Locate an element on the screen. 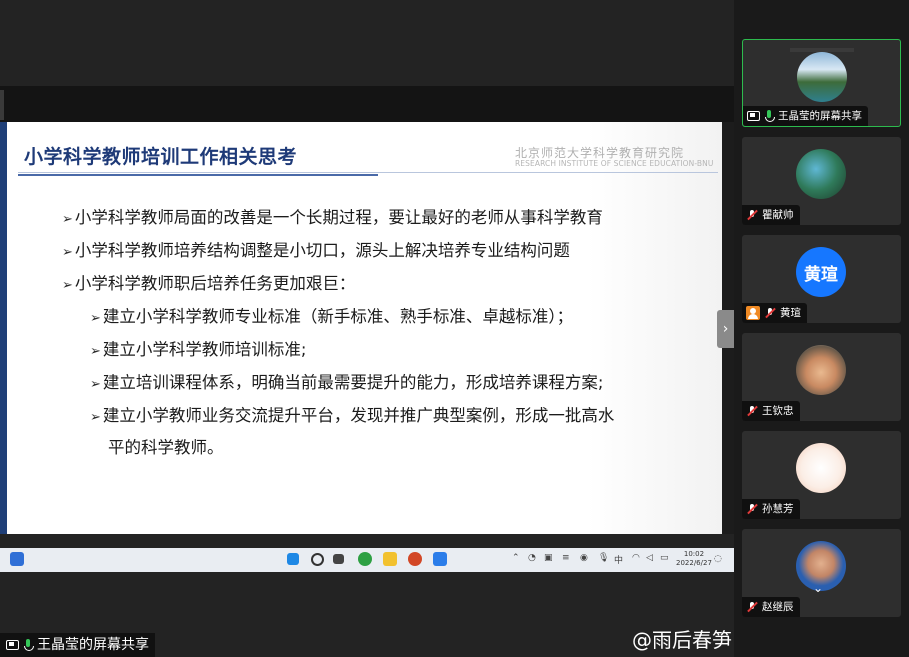 This screenshot has height=657, width=909. tray-app-icon: ▣ is located at coordinates (548, 558).